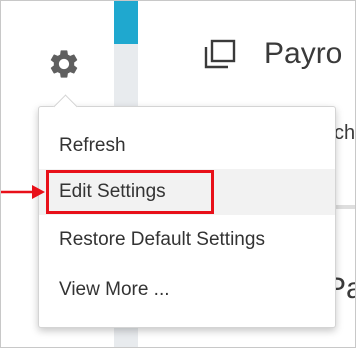 The width and height of the screenshot is (356, 348). Describe the element at coordinates (303, 53) in the screenshot. I see `page-title: Payro` at that location.